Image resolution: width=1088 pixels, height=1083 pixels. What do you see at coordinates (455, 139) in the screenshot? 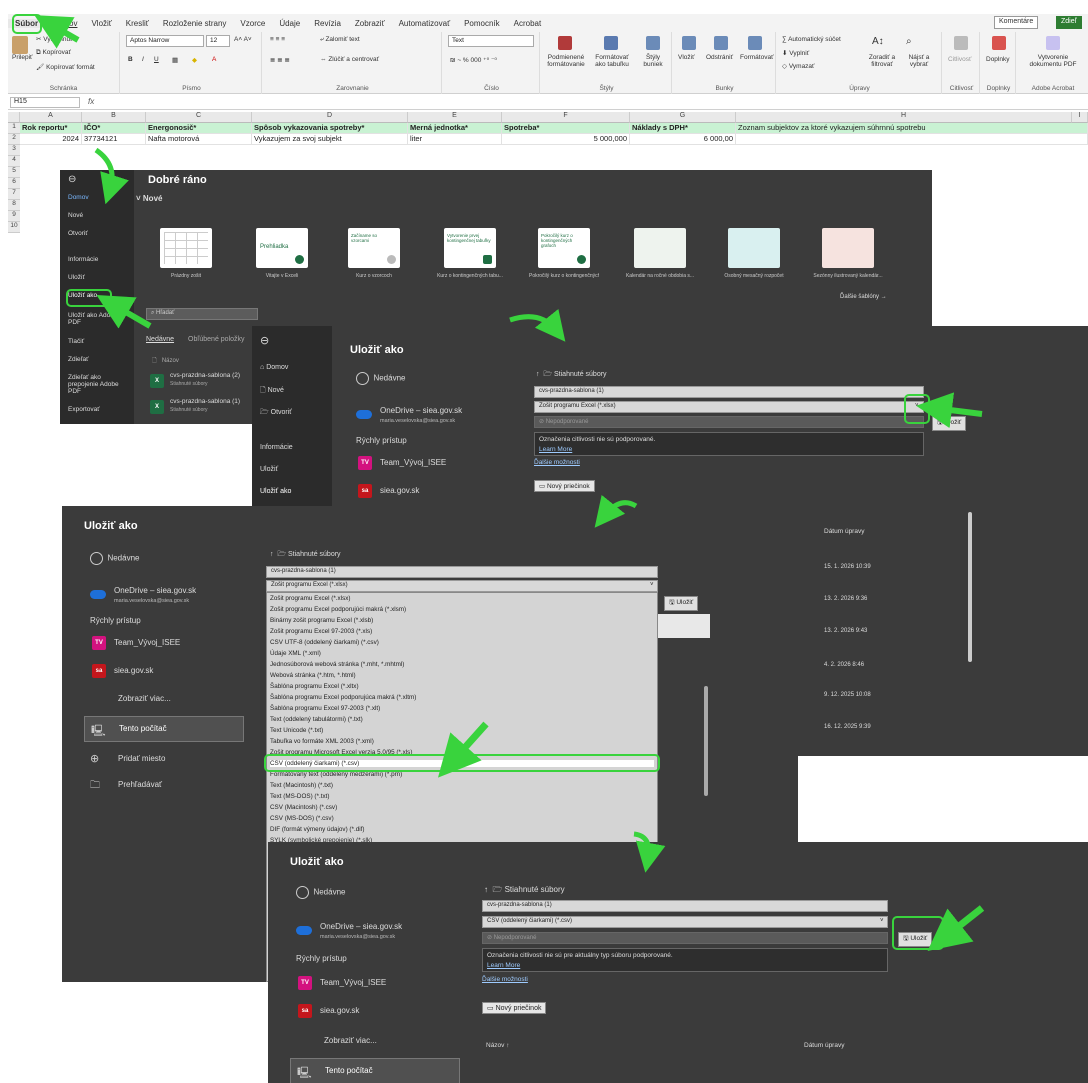
I see `table-cell: liter` at bounding box center [455, 139].